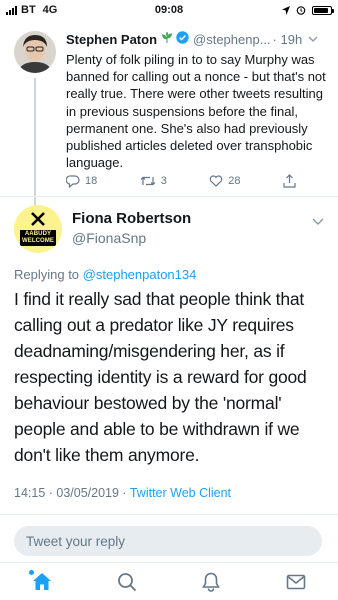 The image size is (338, 600). Describe the element at coordinates (286, 10) in the screenshot. I see `location-icon` at that location.